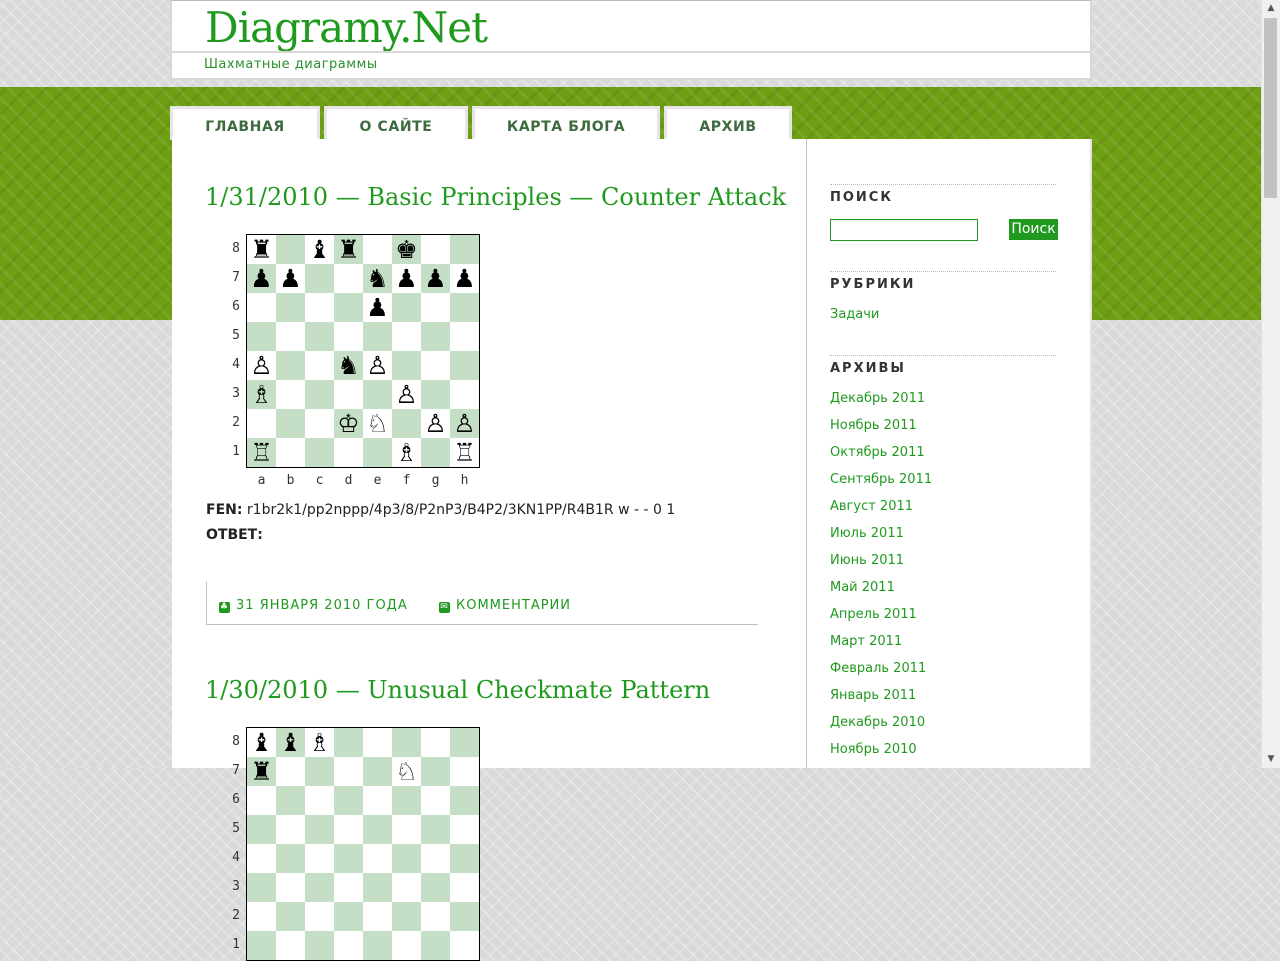  What do you see at coordinates (245, 123) in the screenshot?
I see `nav-home: ГЛАВНАЯ` at bounding box center [245, 123].